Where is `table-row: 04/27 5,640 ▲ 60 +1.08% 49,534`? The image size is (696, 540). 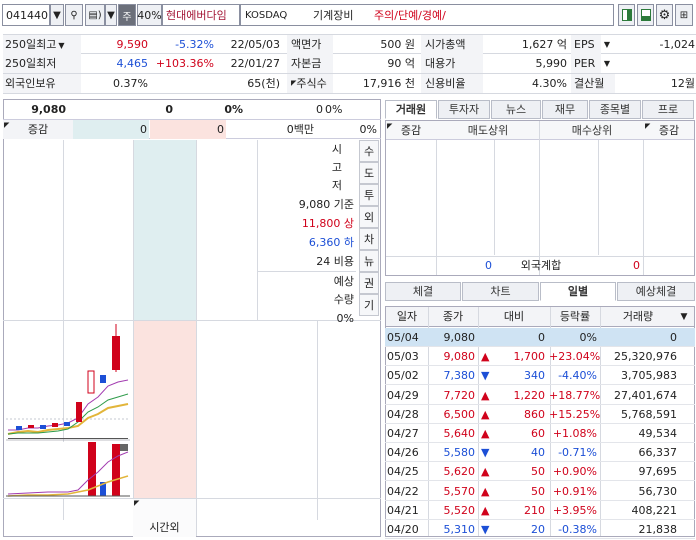
table-row: 04/27 5,640 ▲ 60 +1.08% 49,534 is located at coordinates (540, 433).